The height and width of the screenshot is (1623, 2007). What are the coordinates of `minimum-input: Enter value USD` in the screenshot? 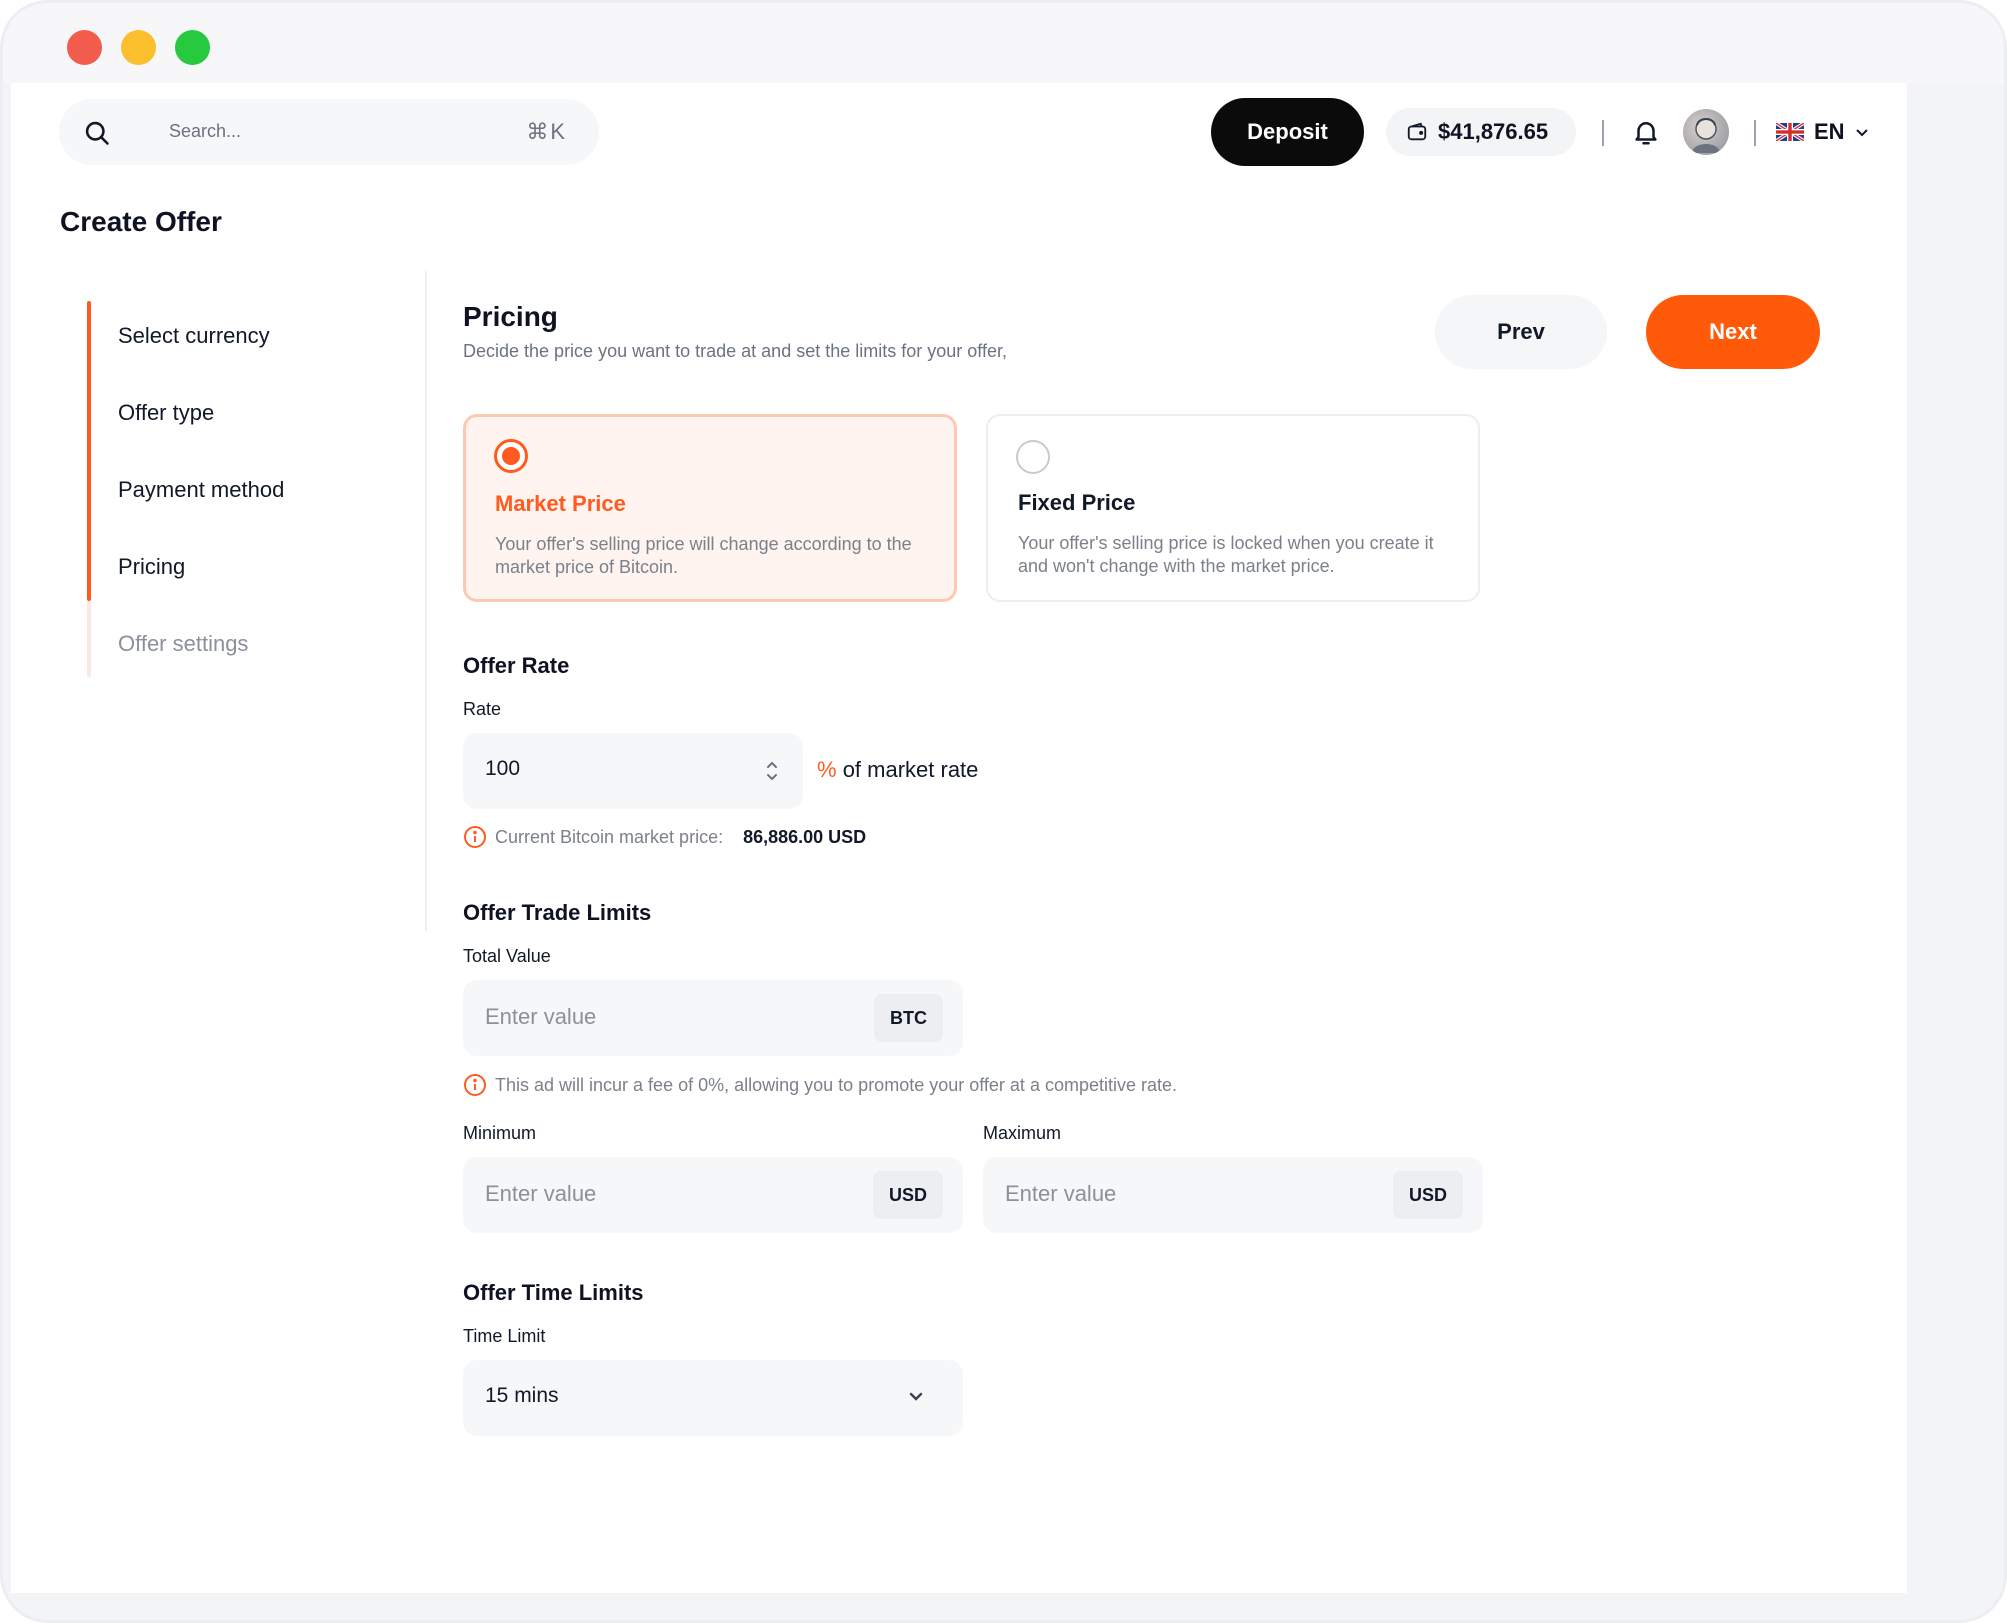 It's located at (713, 1195).